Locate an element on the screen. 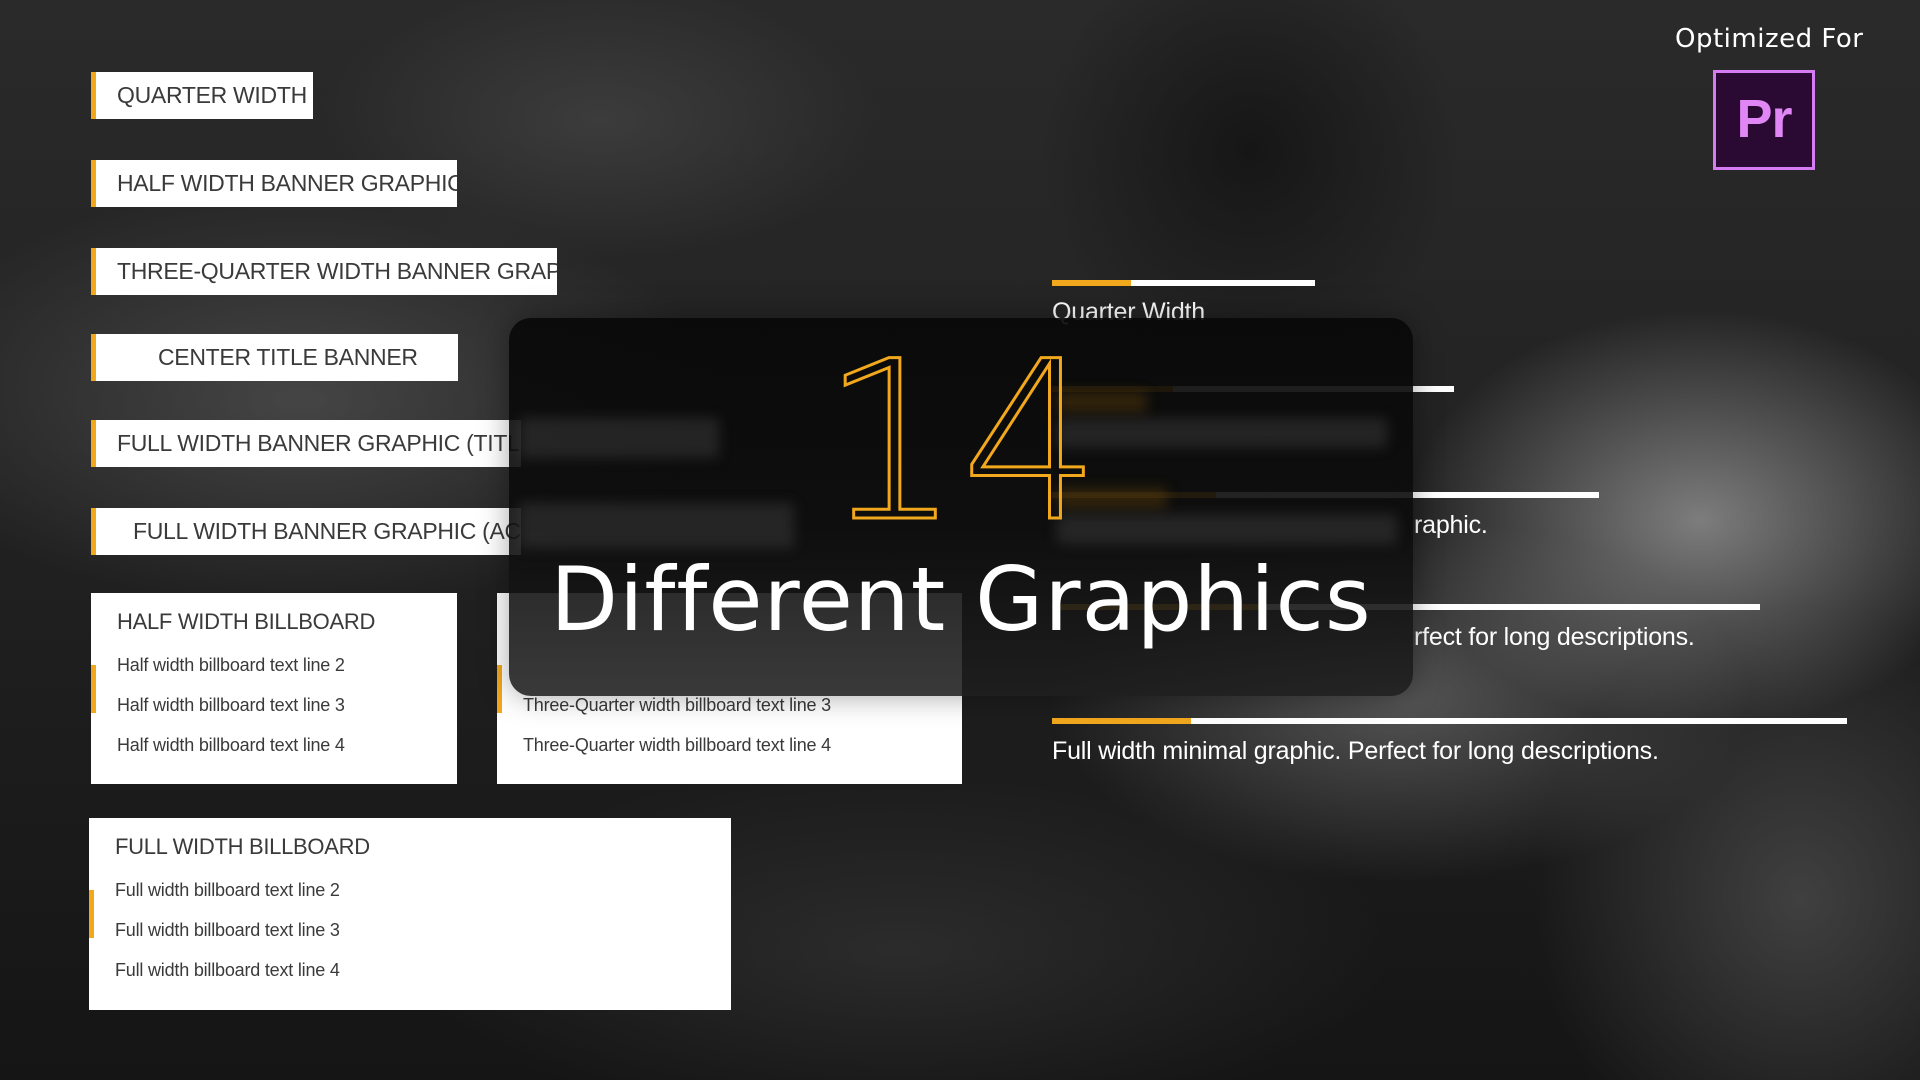 The height and width of the screenshot is (1080, 1920). billboard-line: Full width billboard text line 2 is located at coordinates (227, 890).